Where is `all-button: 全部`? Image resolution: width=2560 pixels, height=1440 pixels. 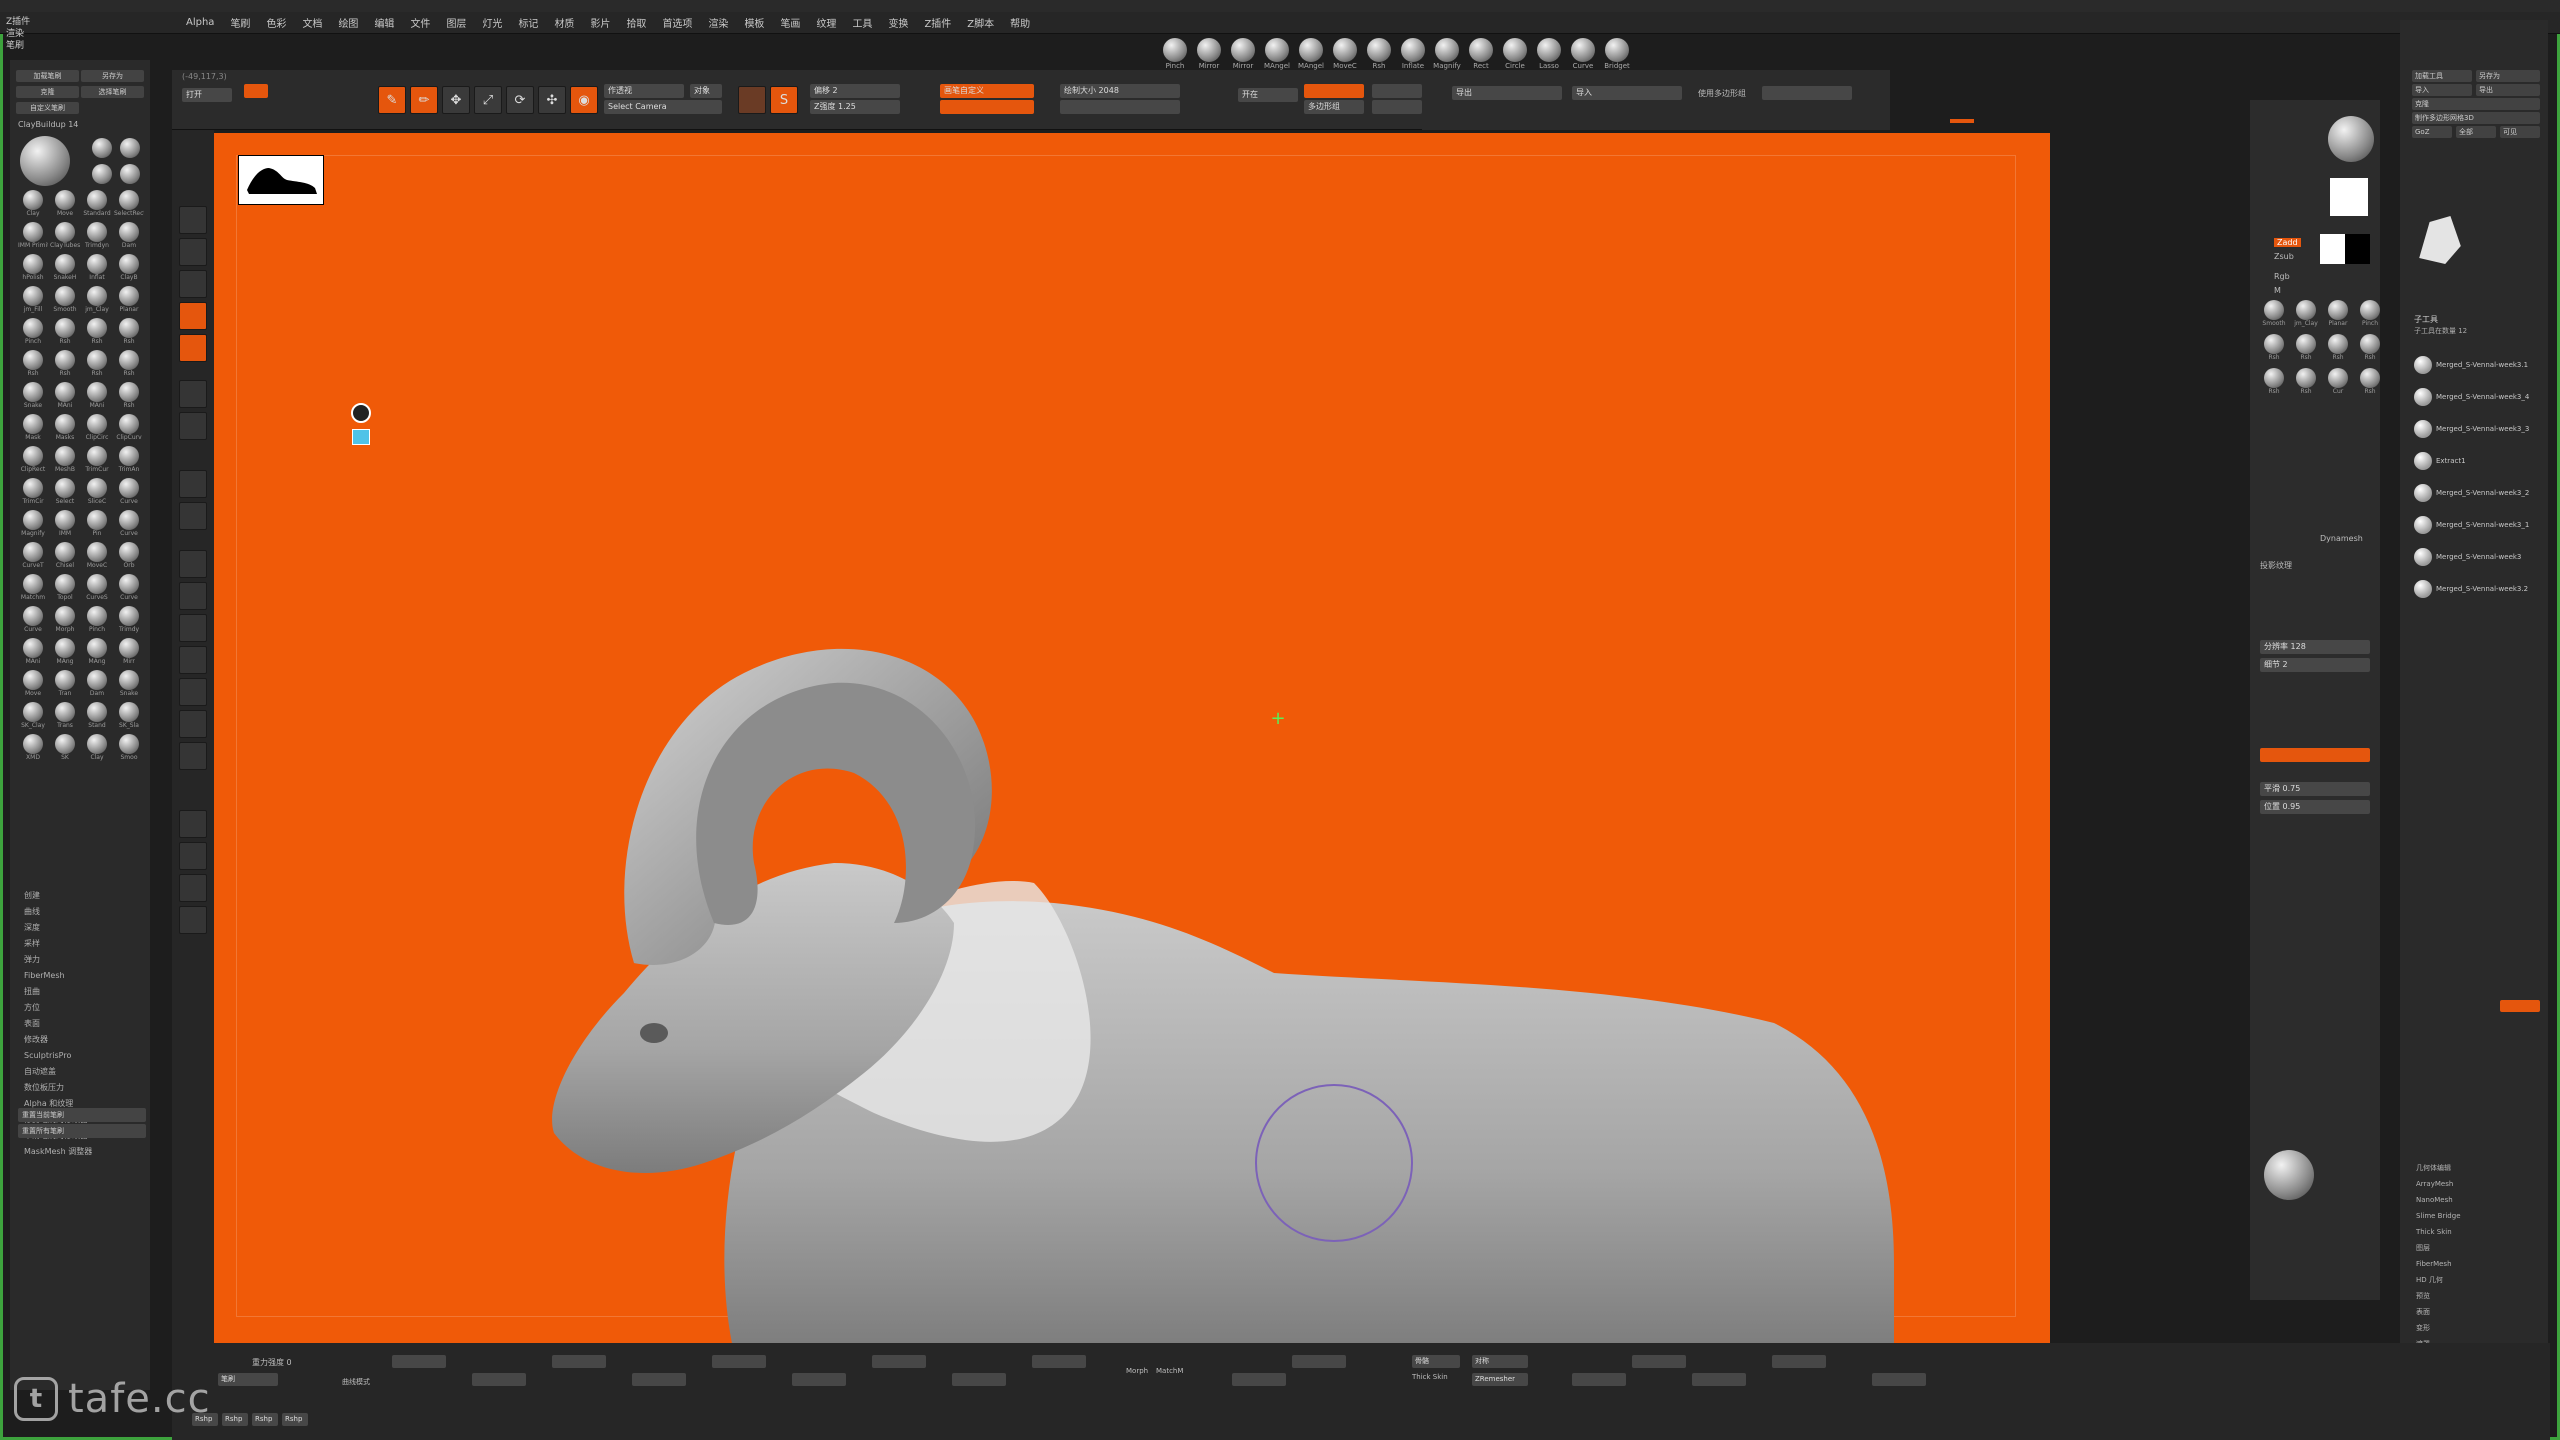
all-button: 全部 is located at coordinates (2476, 132).